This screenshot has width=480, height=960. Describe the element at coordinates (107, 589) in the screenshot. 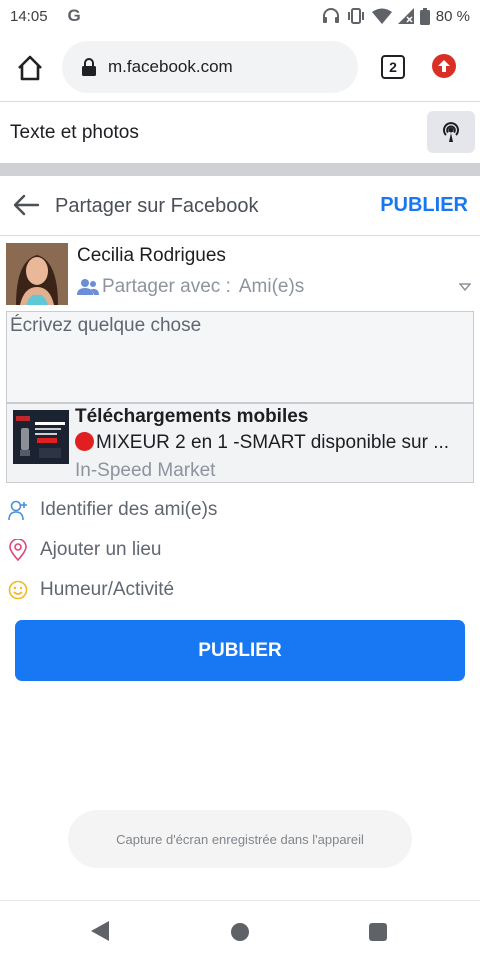

I see `option-label: Humeur/Activité` at that location.